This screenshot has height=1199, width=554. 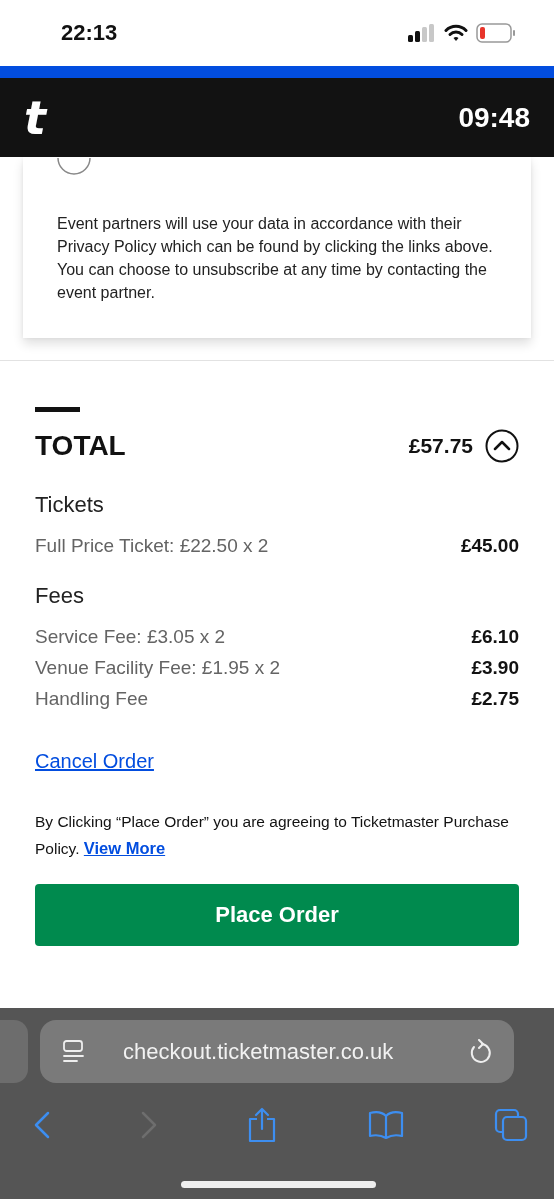 I want to click on forward-icon, so click(x=148, y=1125).